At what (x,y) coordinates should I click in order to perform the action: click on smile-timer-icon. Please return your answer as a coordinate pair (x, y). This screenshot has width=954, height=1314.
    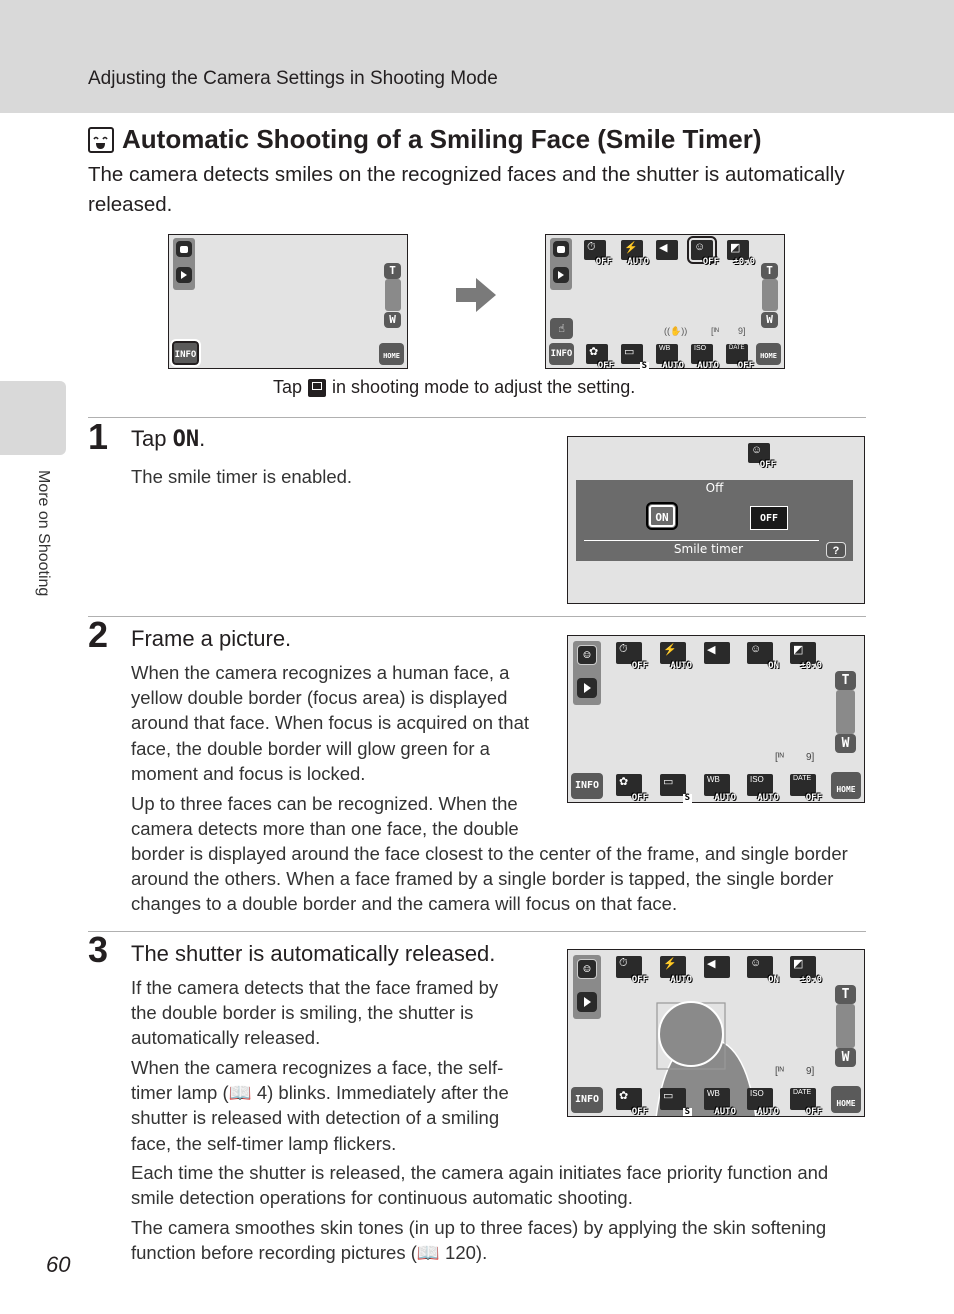
    Looking at the image, I should click on (101, 139).